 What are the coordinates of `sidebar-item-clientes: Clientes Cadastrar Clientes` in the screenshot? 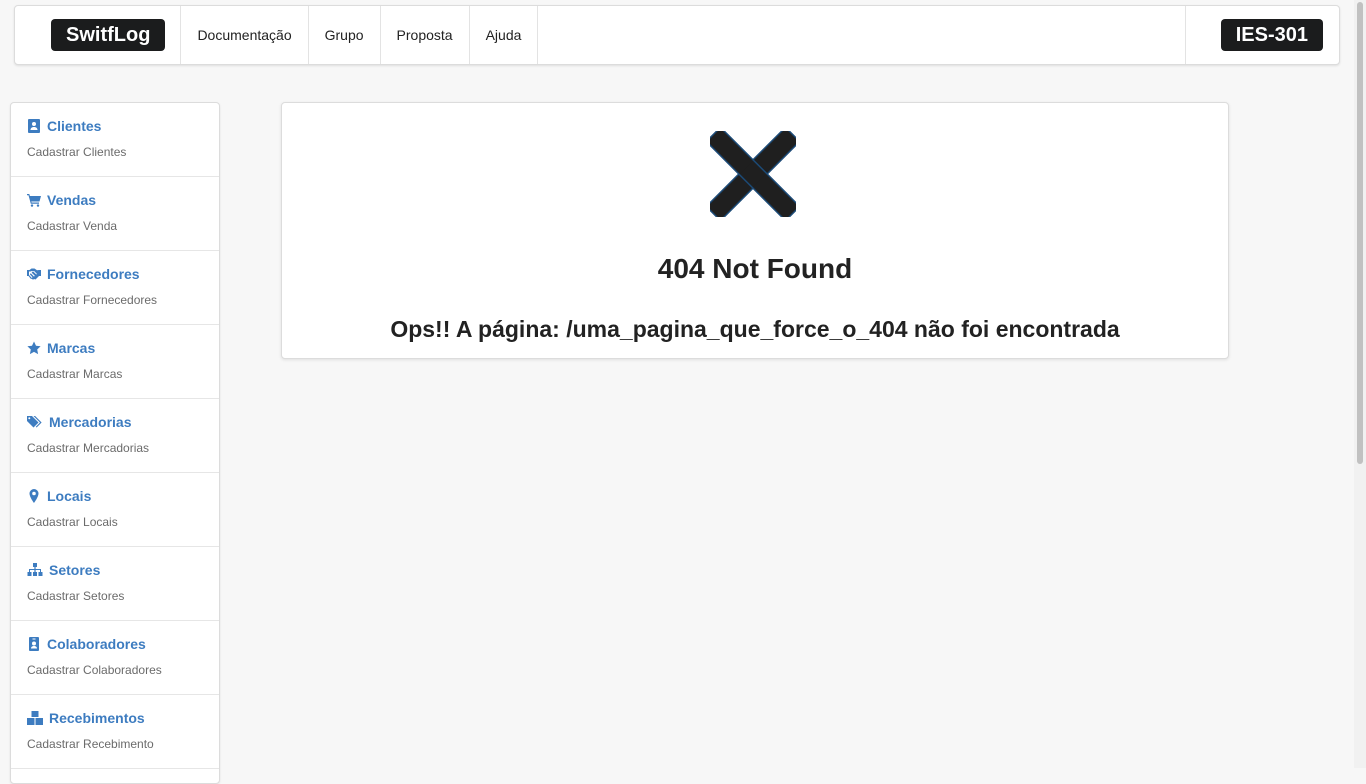 It's located at (115, 140).